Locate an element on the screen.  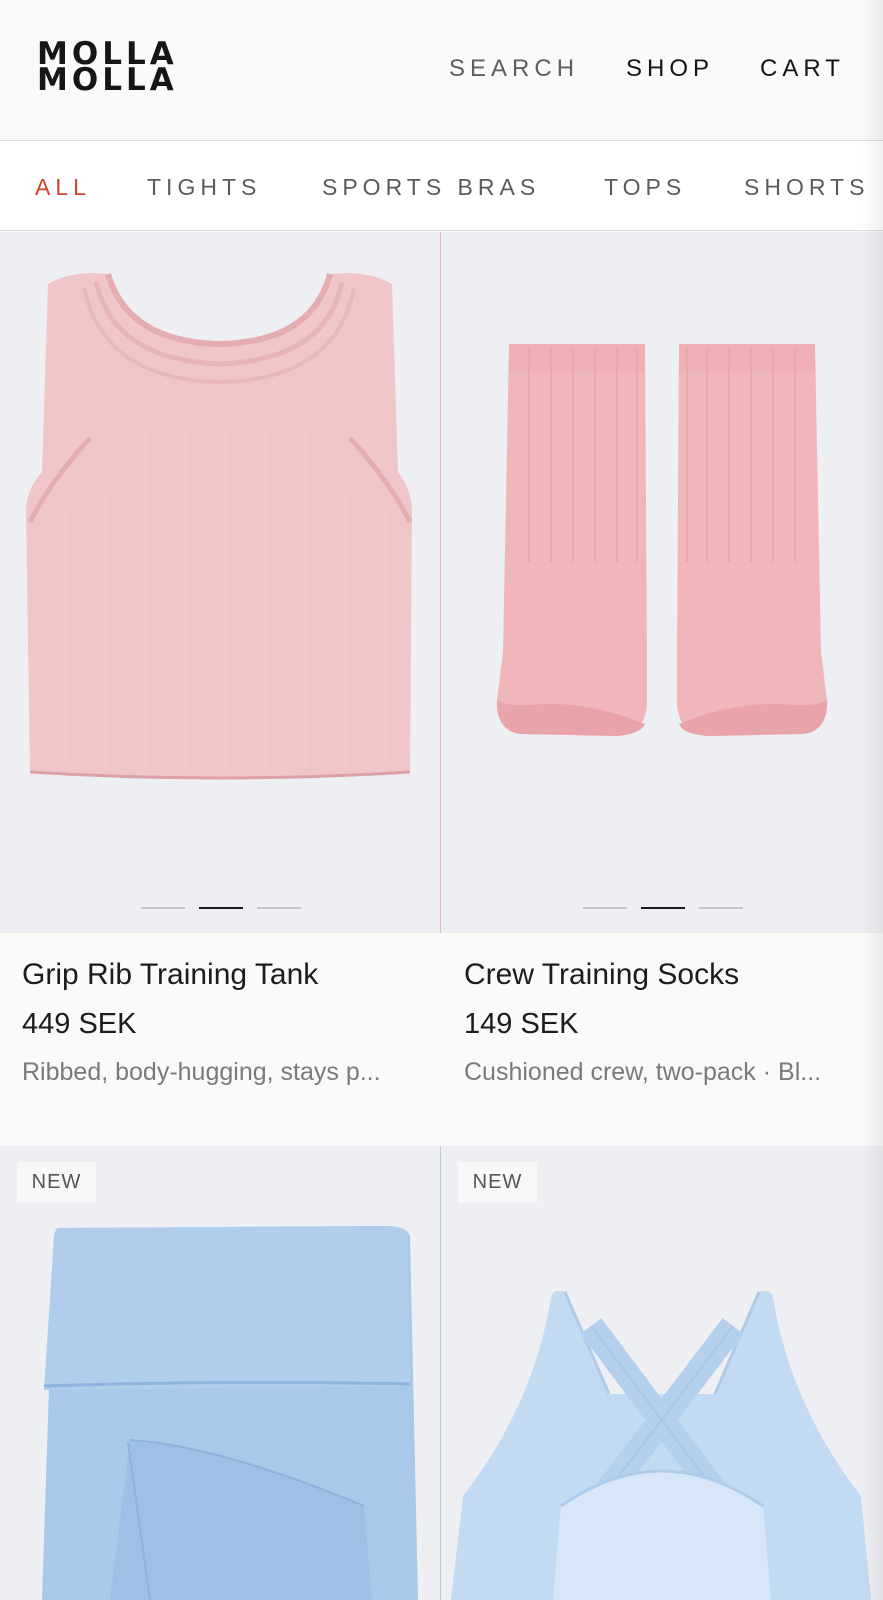
product-price: 449 SEK is located at coordinates (79, 1024).